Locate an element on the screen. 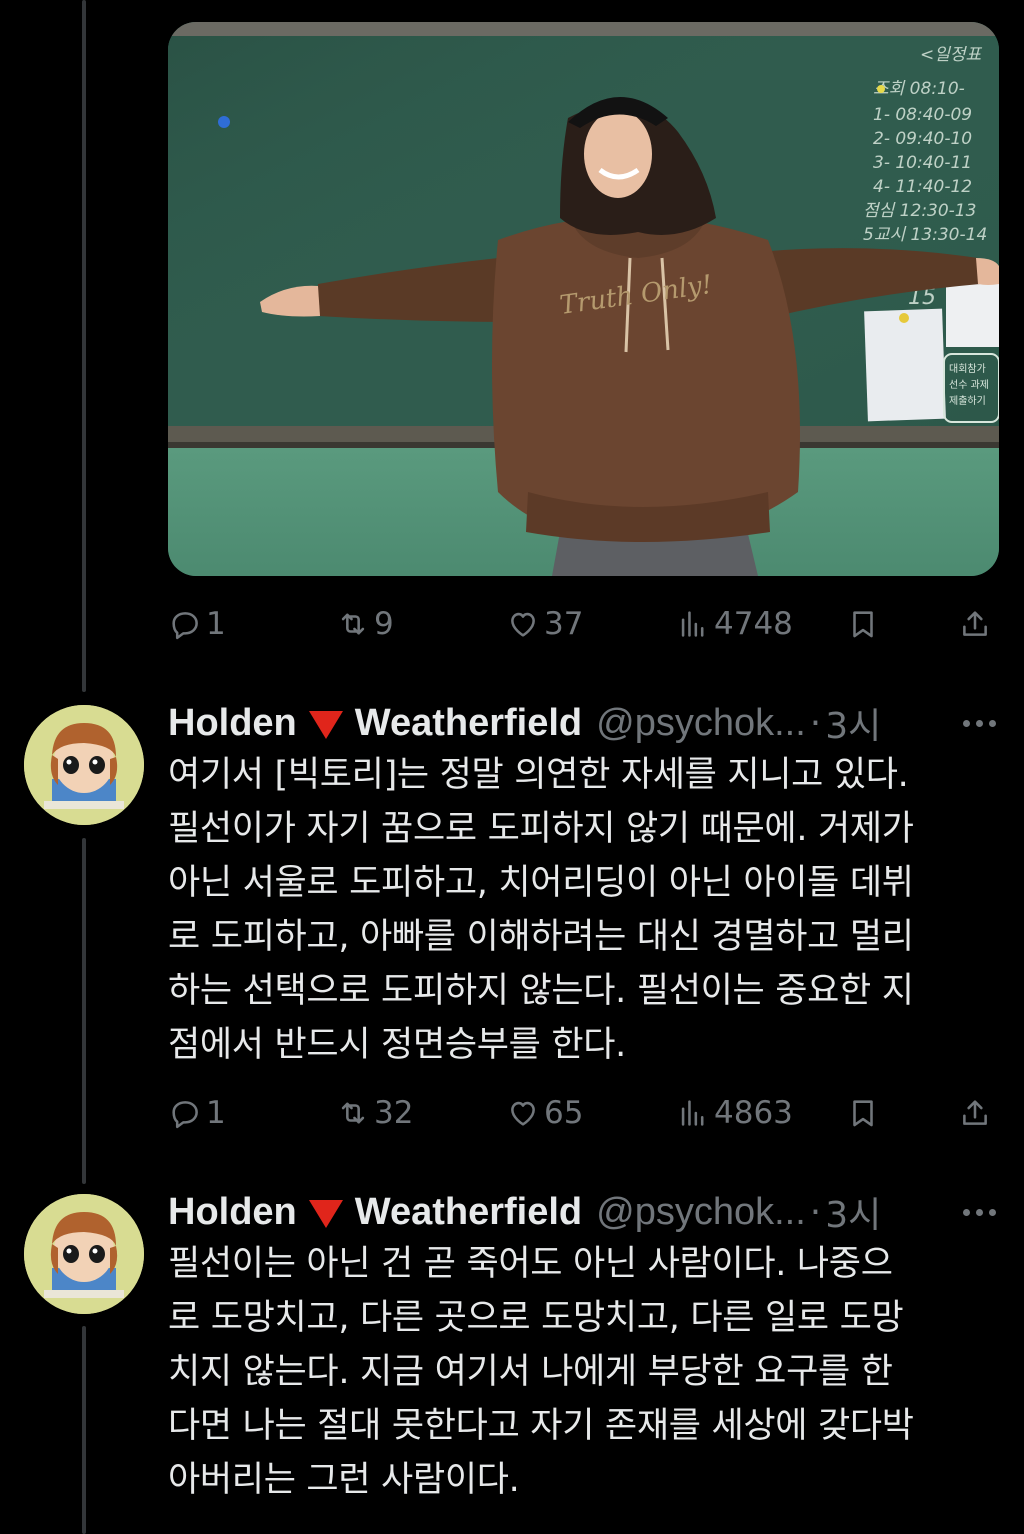 This screenshot has height=1534, width=1024. retweet-button: 9 is located at coordinates (365, 624).